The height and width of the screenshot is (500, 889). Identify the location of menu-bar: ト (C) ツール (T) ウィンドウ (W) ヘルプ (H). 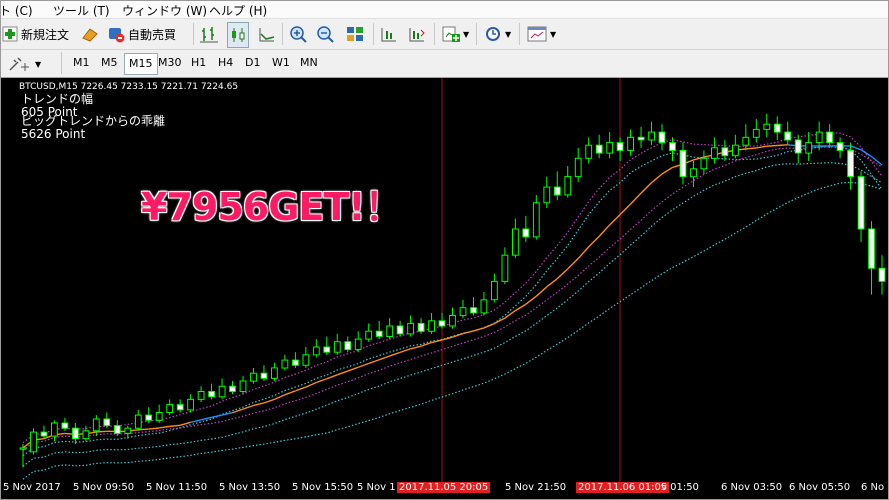
(444, 10).